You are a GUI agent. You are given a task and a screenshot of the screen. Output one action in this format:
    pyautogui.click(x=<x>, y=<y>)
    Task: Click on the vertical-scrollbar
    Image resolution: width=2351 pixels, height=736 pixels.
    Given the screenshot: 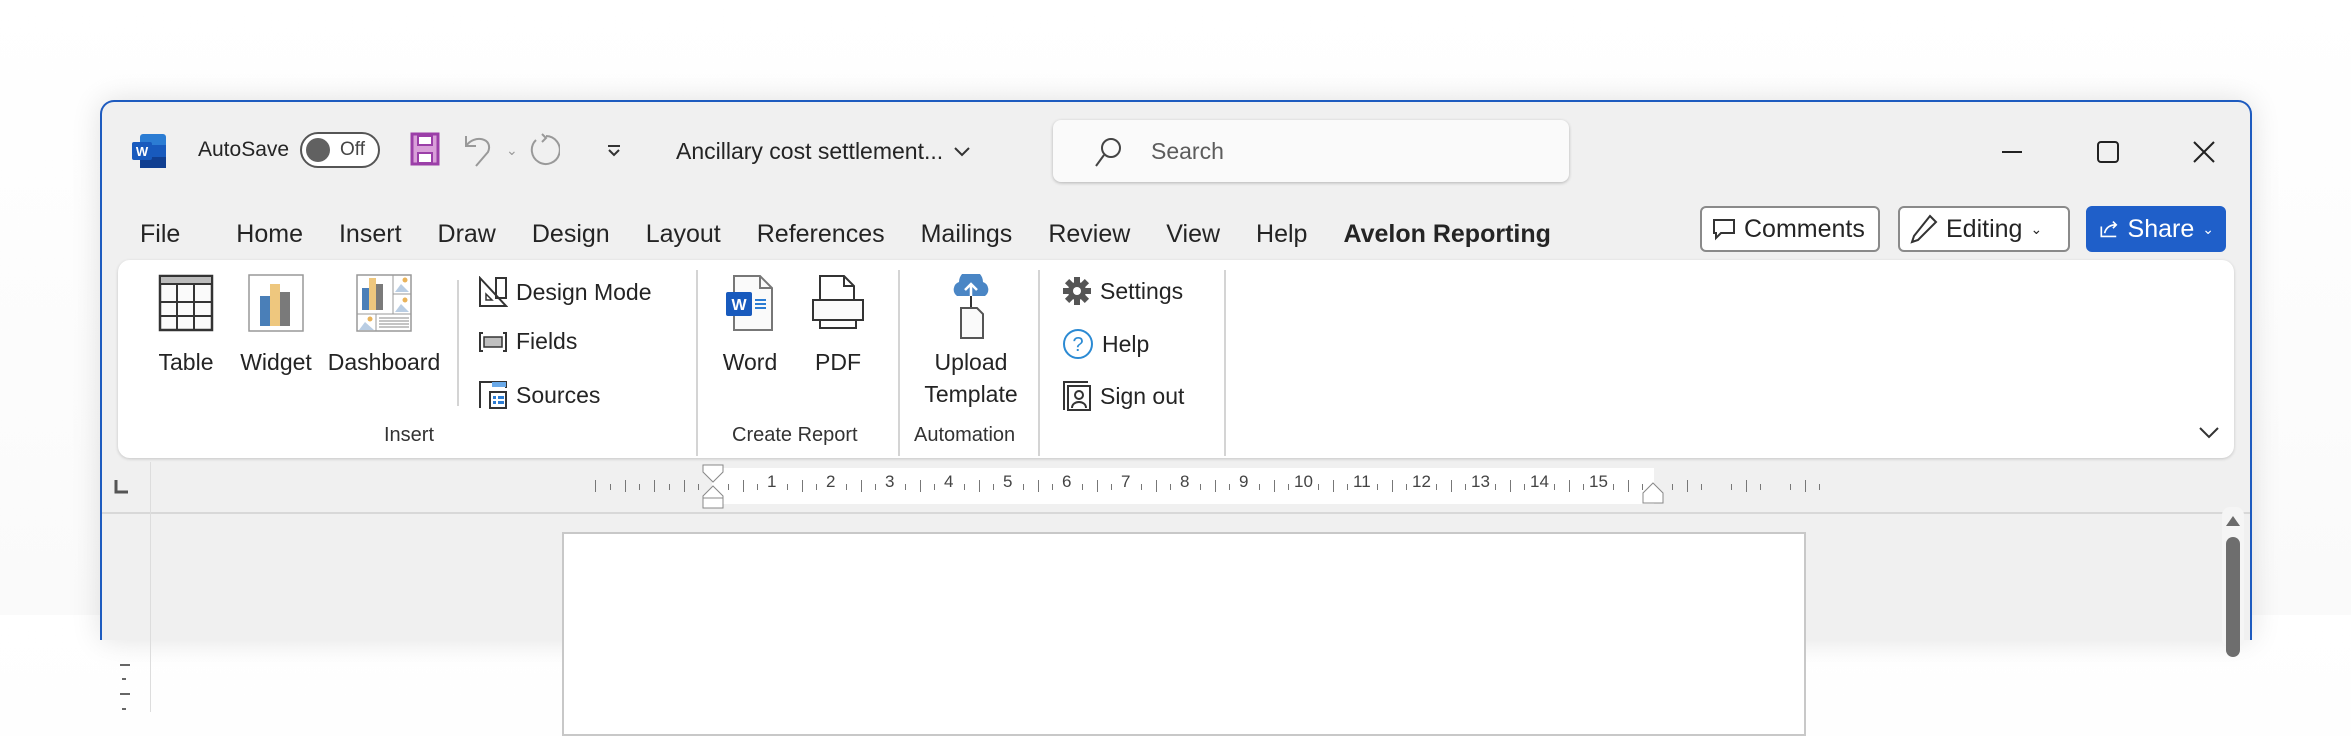 What is the action you would take?
    pyautogui.click(x=2233, y=582)
    